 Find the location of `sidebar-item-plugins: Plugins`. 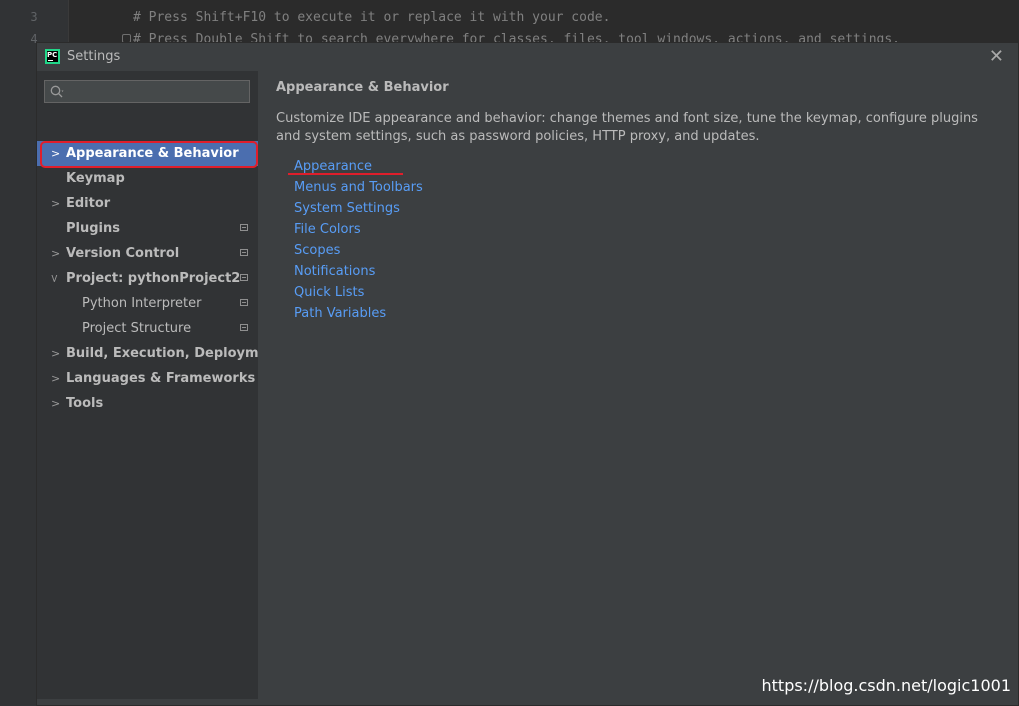

sidebar-item-plugins: Plugins is located at coordinates (147, 228).